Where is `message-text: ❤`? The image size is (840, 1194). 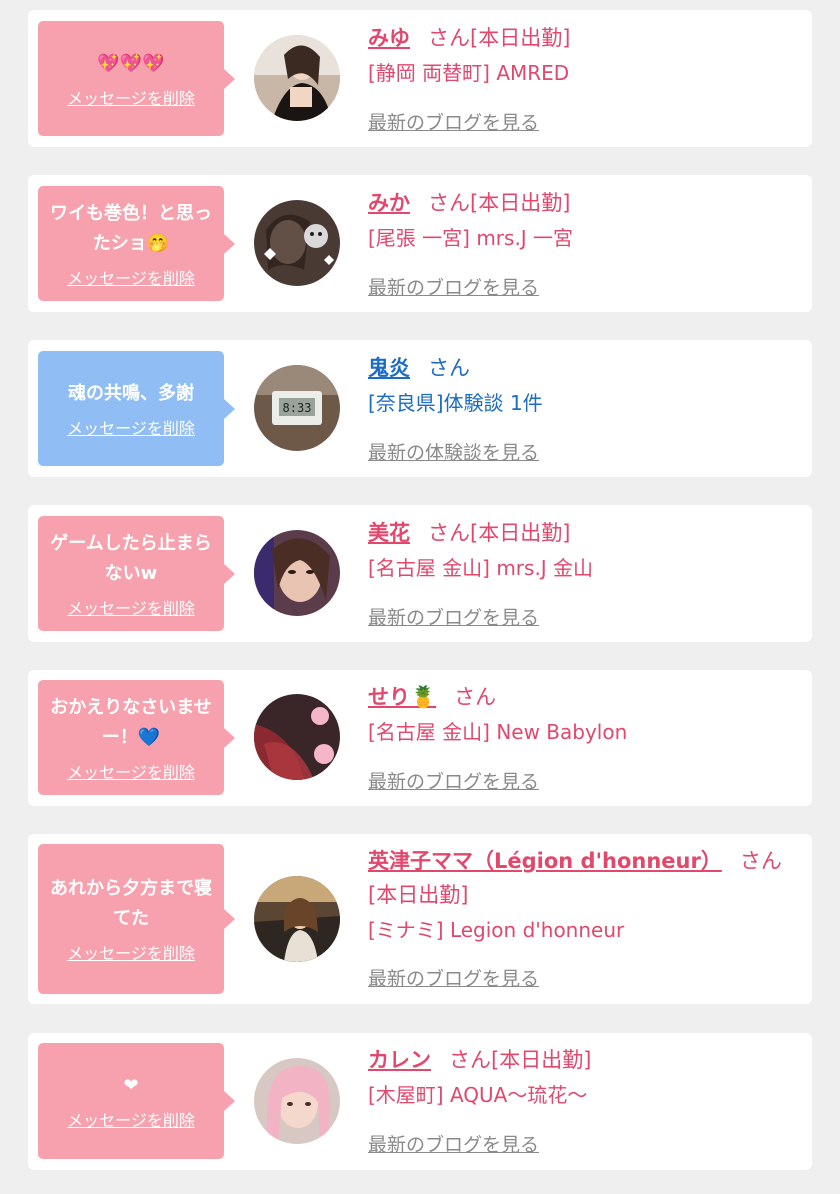 message-text: ❤ is located at coordinates (131, 1085).